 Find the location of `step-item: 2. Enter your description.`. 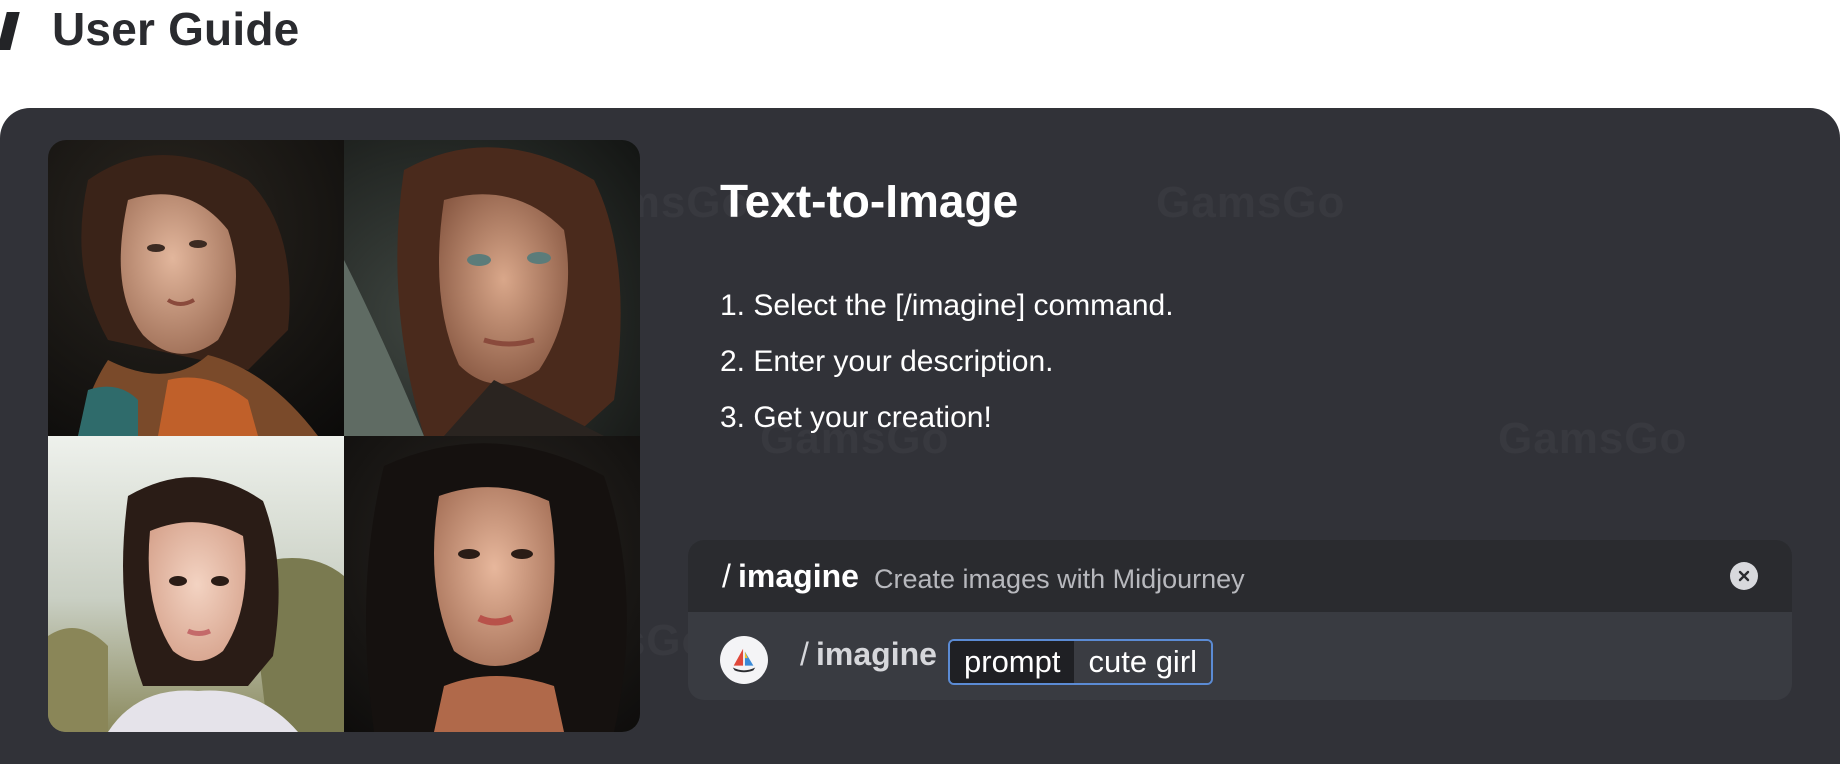

step-item: 2. Enter your description. is located at coordinates (887, 361).